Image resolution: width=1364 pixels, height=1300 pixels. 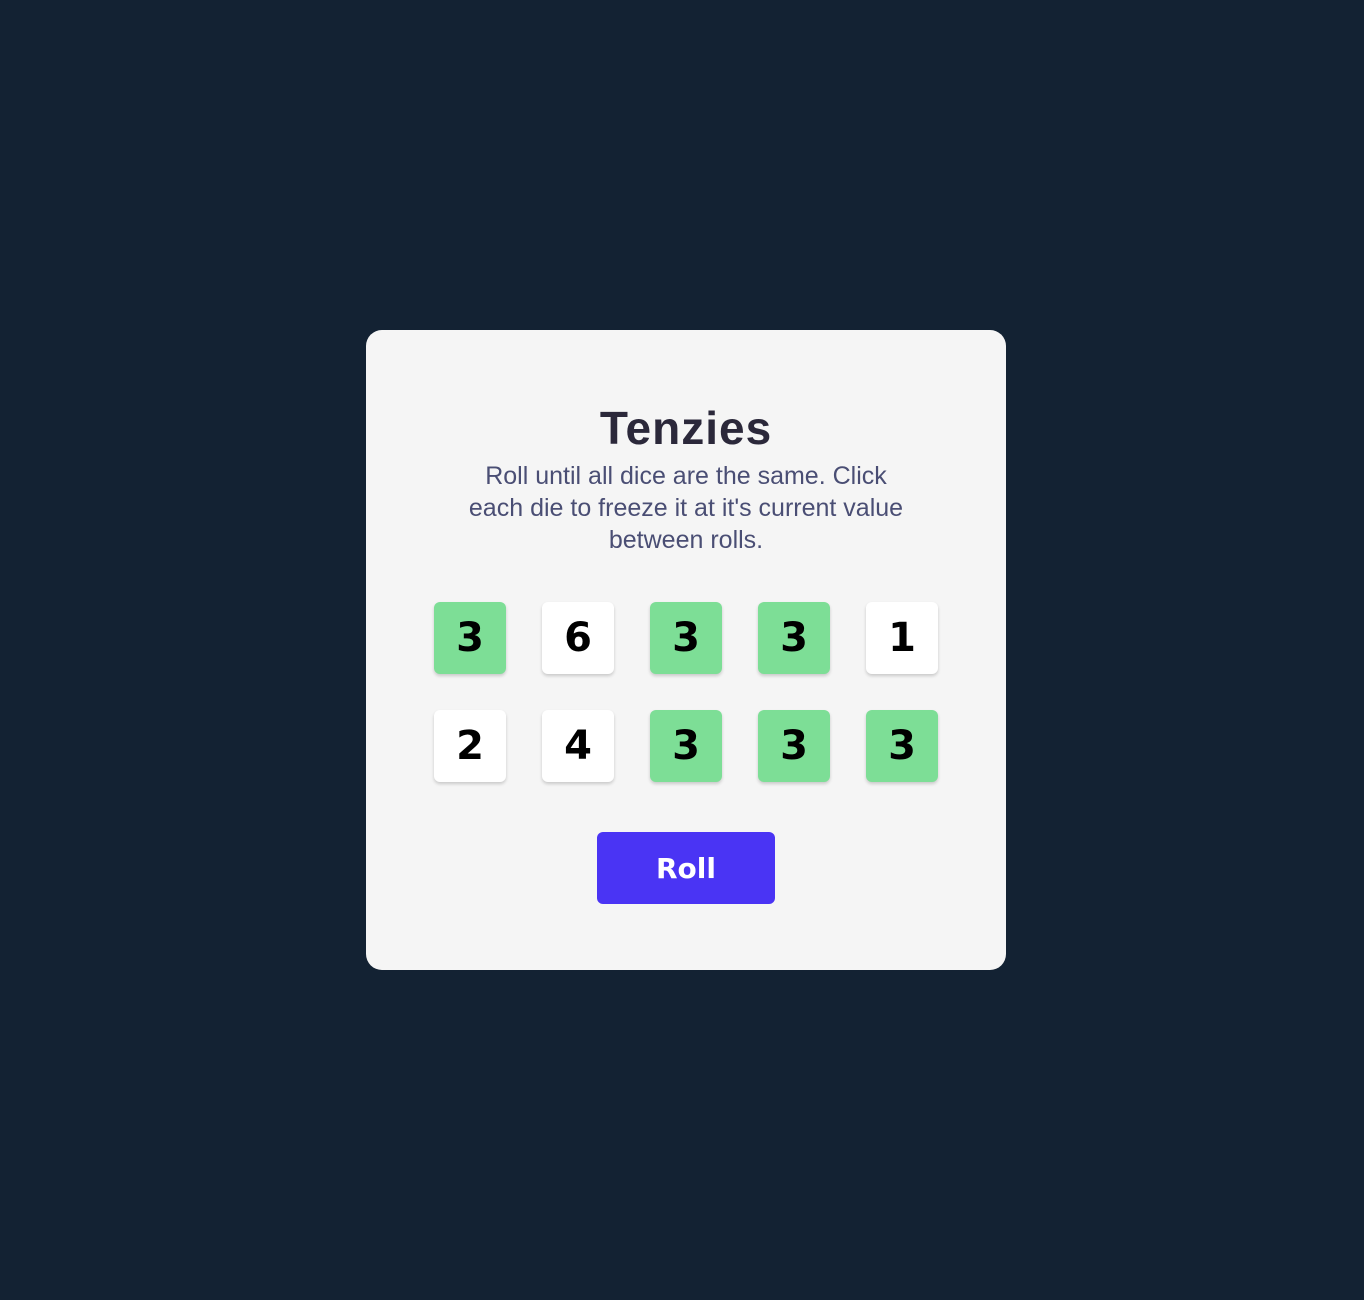 I want to click on die-4: 3, so click(x=794, y=638).